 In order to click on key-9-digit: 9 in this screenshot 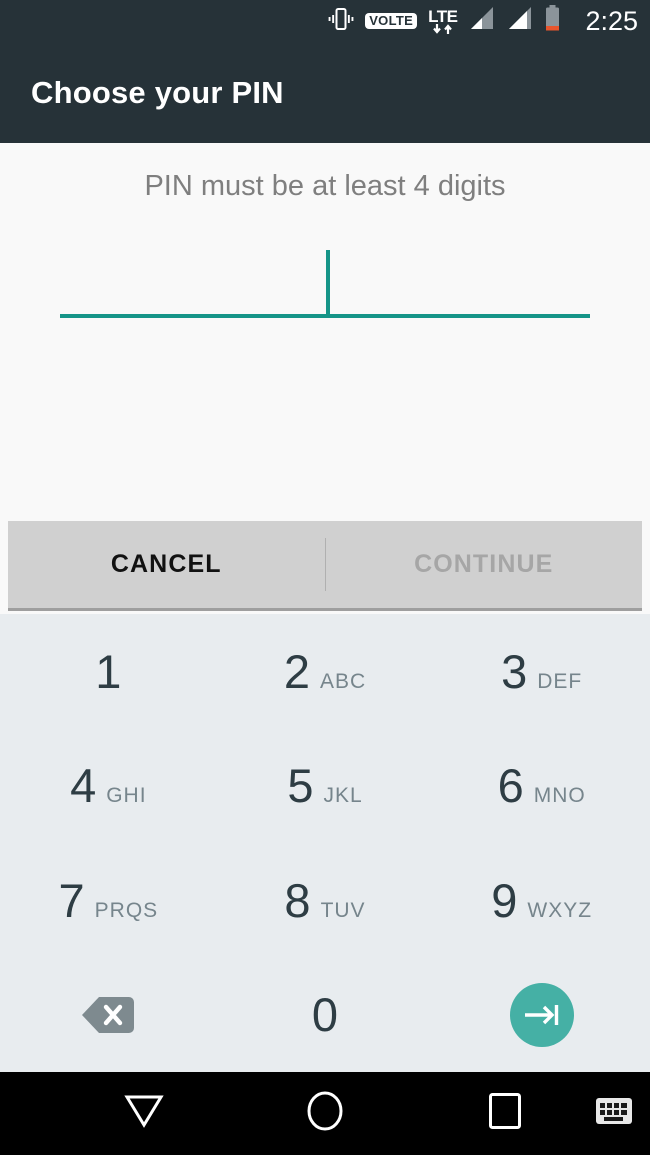, I will do `click(504, 900)`.